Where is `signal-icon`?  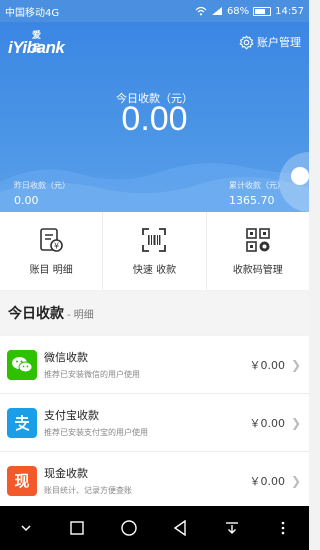
signal-icon is located at coordinates (216, 11).